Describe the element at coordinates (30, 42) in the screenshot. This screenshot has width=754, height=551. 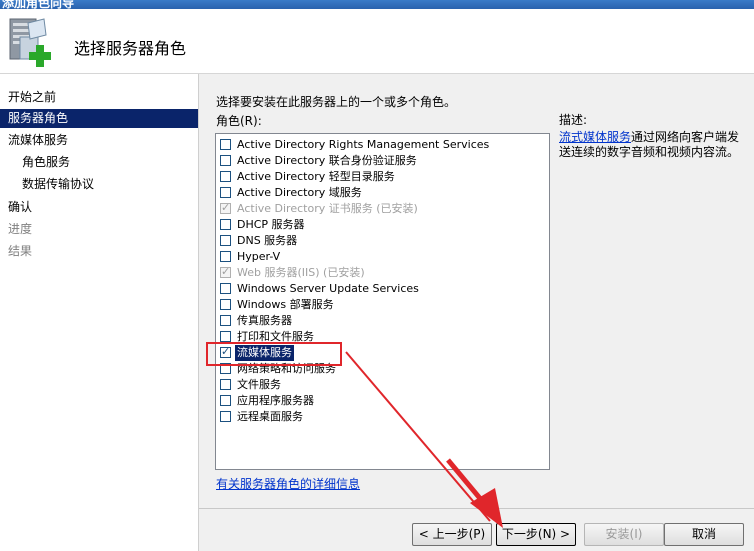
I see `server-add-icon` at that location.